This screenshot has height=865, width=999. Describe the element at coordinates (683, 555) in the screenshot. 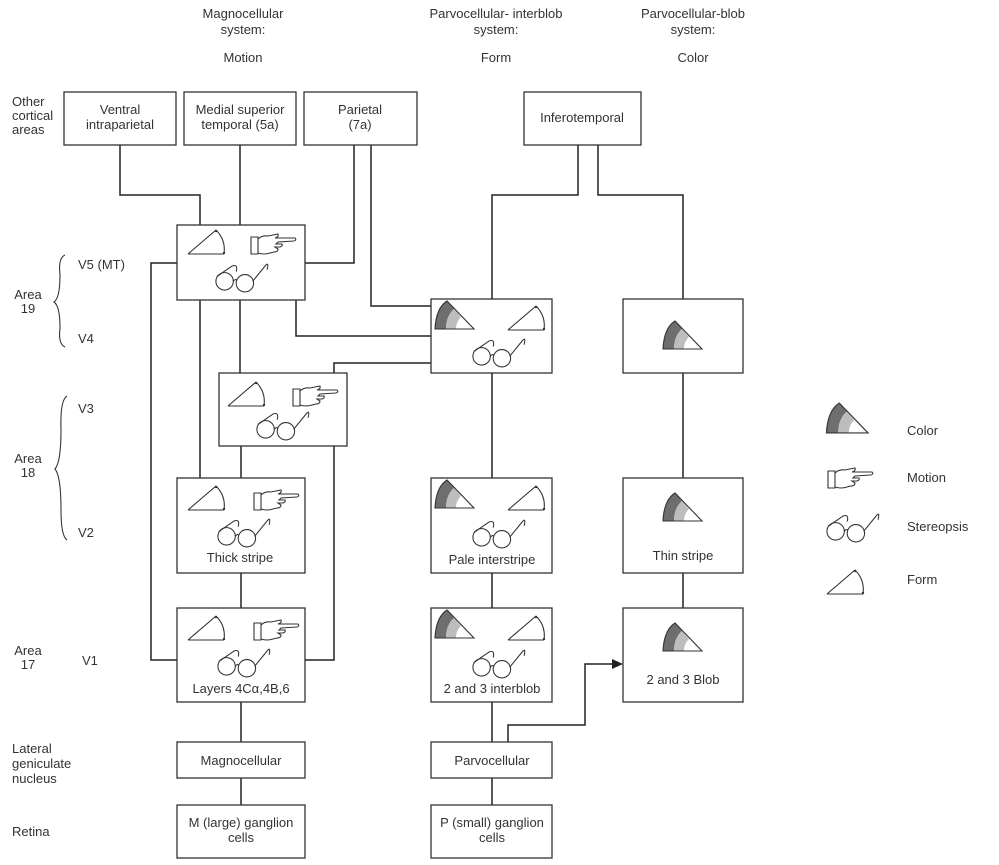

I see `box-label: Thin stripe` at that location.